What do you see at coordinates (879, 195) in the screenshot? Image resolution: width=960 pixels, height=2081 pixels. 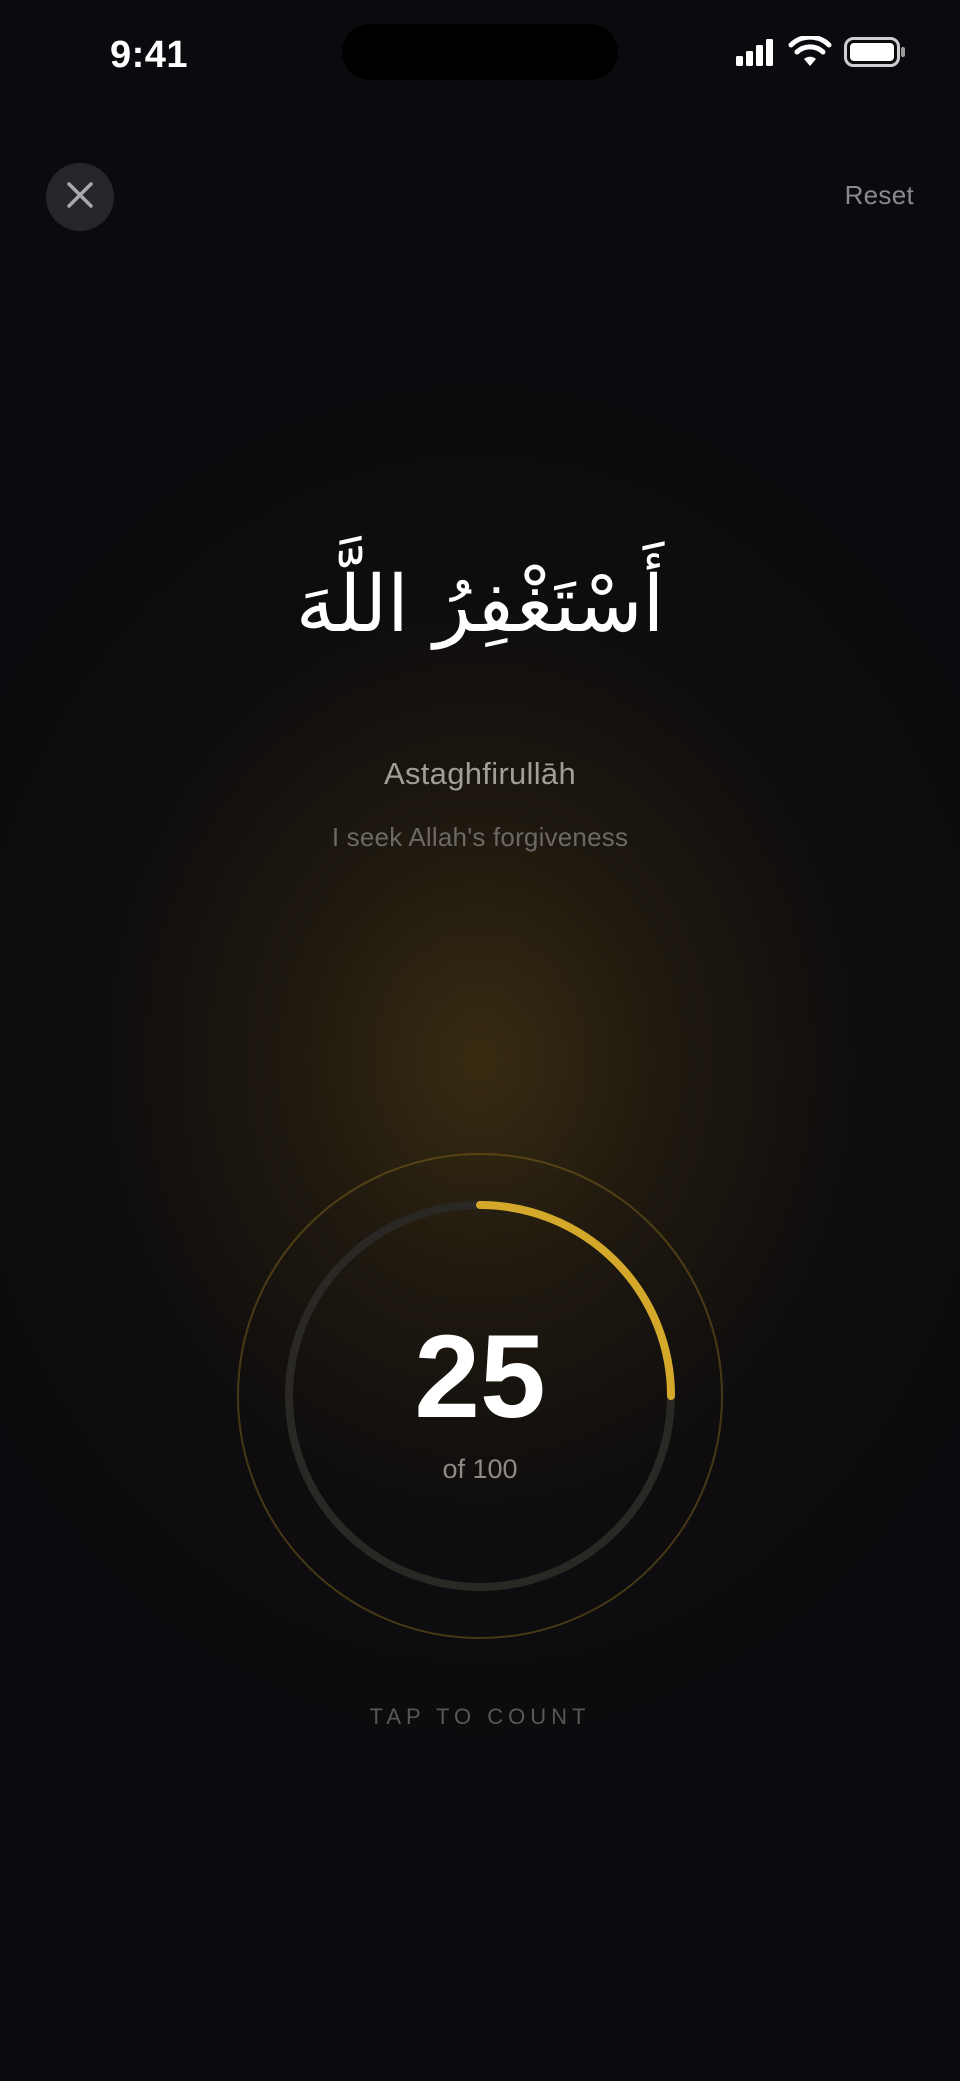 I see `reset-button: Reset` at bounding box center [879, 195].